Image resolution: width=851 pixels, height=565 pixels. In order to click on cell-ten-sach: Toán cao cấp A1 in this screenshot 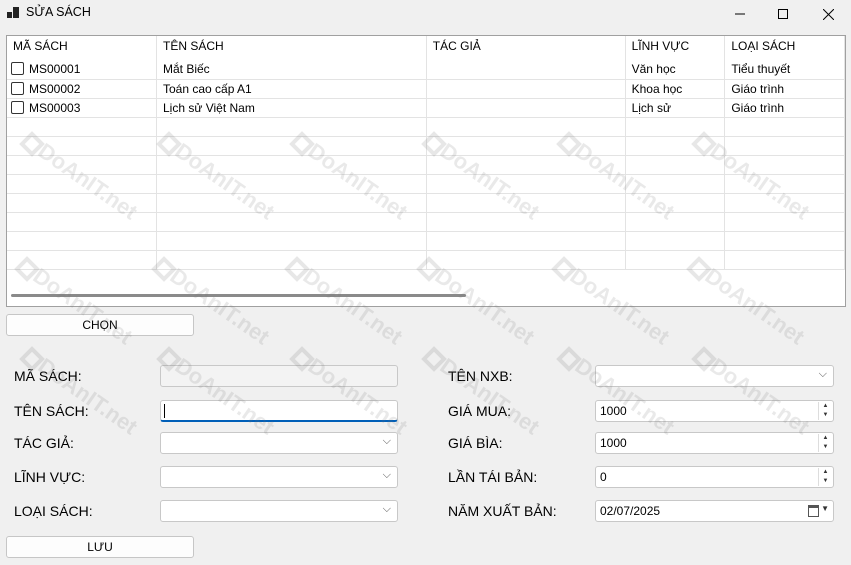, I will do `click(291, 89)`.